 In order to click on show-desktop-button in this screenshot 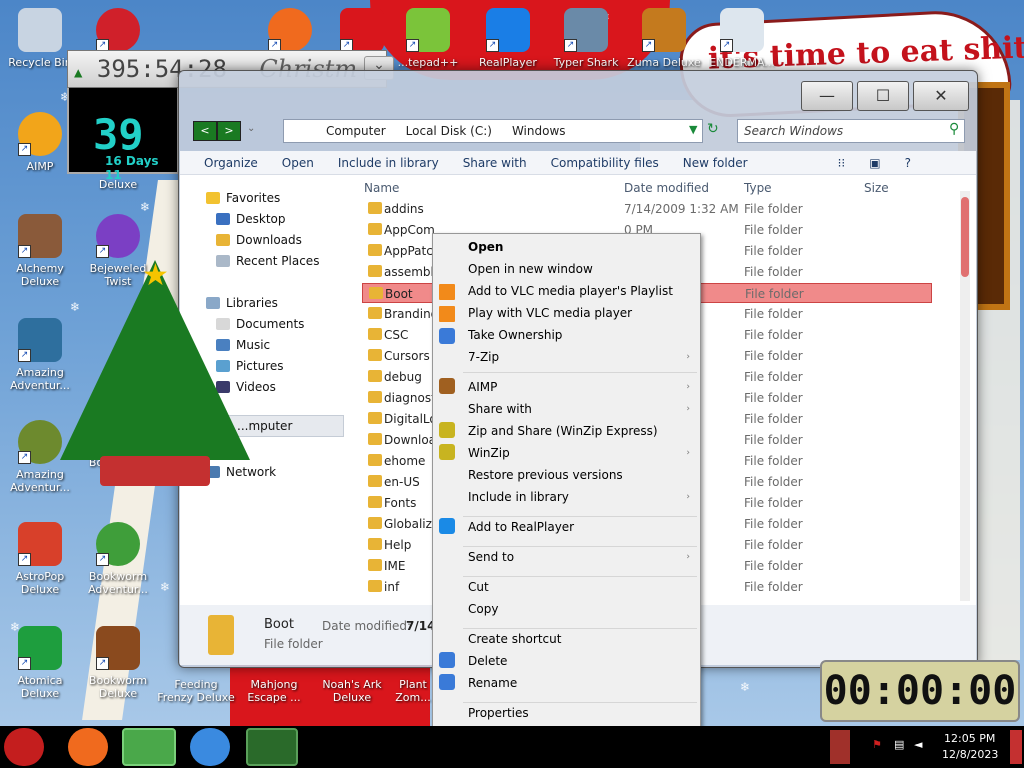, I will do `click(1016, 747)`.